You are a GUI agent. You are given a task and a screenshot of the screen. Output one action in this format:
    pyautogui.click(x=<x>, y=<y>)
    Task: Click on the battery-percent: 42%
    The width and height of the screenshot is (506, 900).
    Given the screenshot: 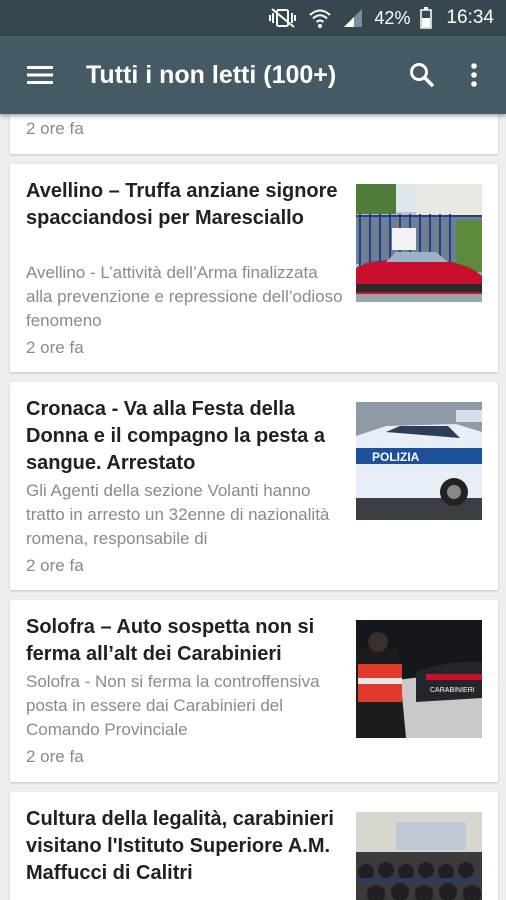 What is the action you would take?
    pyautogui.click(x=392, y=17)
    